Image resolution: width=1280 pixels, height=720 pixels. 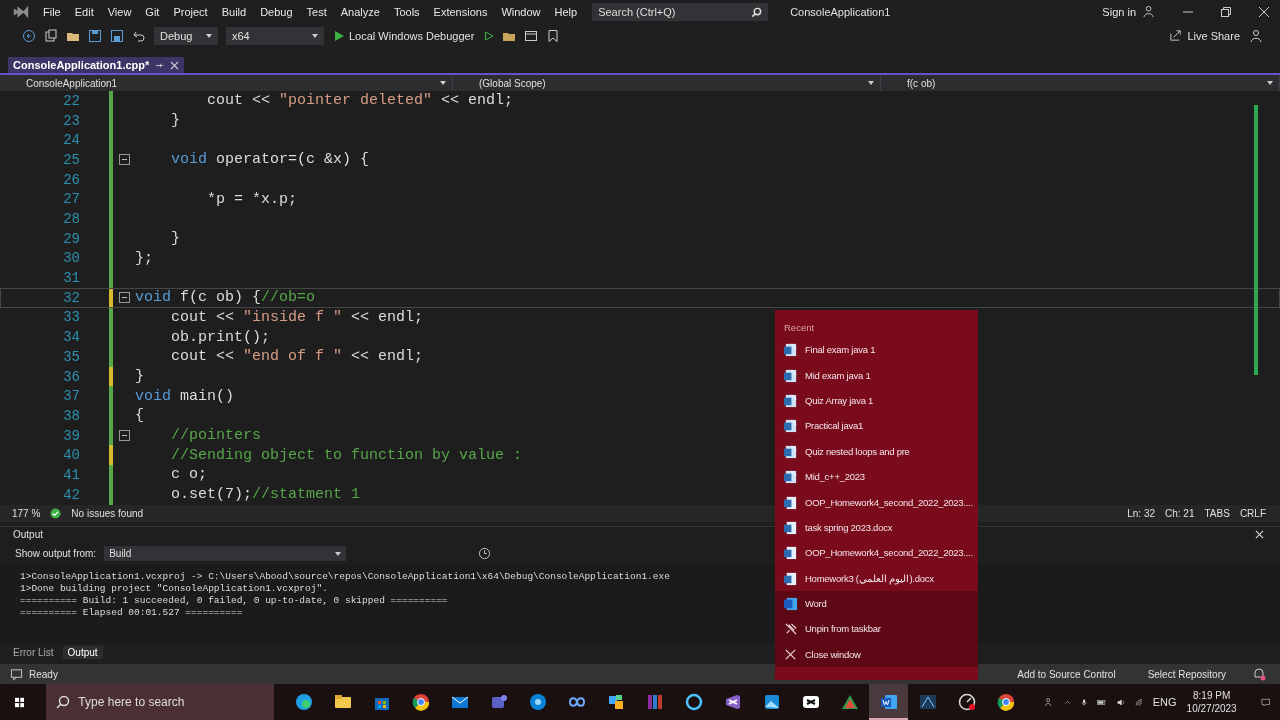 What do you see at coordinates (876, 350) in the screenshot?
I see `menu-item: Final exam java 1` at bounding box center [876, 350].